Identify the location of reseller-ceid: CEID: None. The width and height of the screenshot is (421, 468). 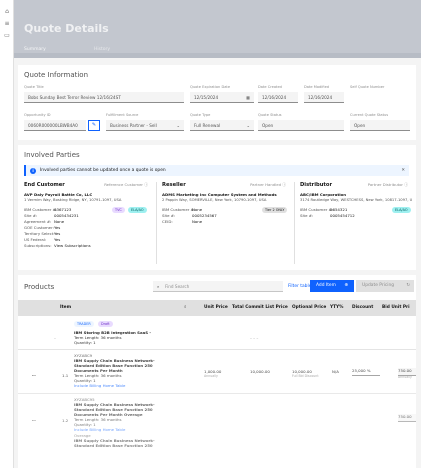
(182, 221).